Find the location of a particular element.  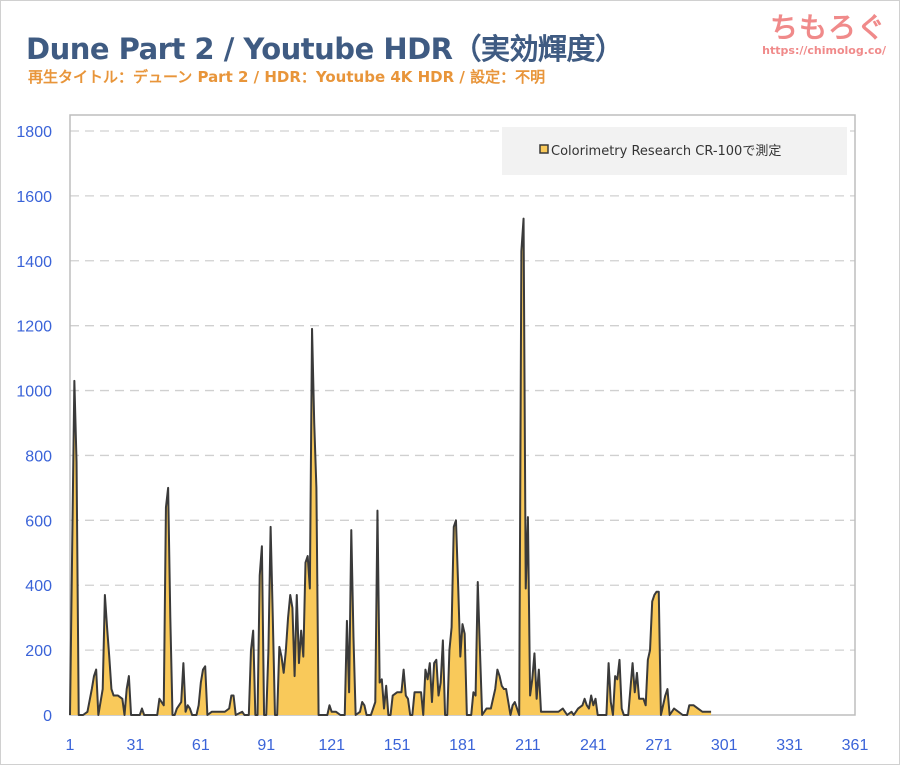

x-tick-label: 211 is located at coordinates (528, 745).